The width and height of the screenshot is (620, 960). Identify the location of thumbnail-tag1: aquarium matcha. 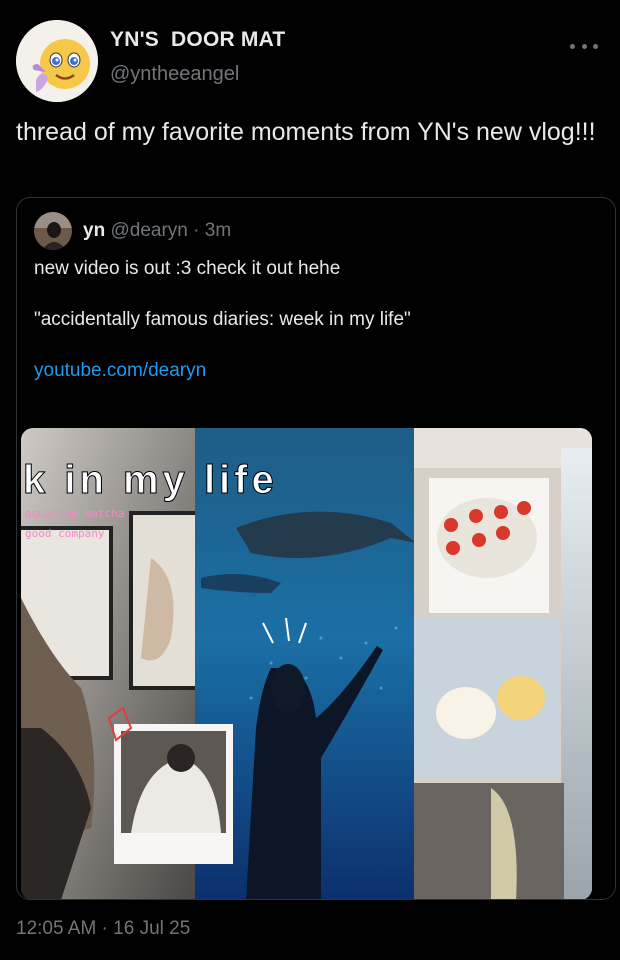
(74, 513).